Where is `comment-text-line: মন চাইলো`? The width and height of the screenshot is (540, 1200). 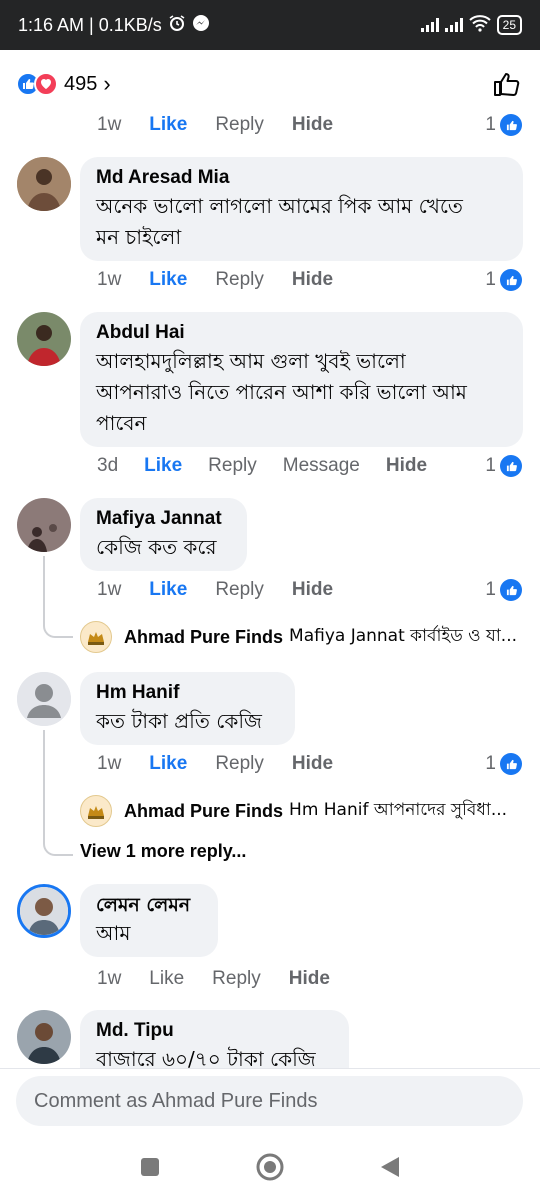
comment-text-line: মন চাইলো is located at coordinates (139, 237).